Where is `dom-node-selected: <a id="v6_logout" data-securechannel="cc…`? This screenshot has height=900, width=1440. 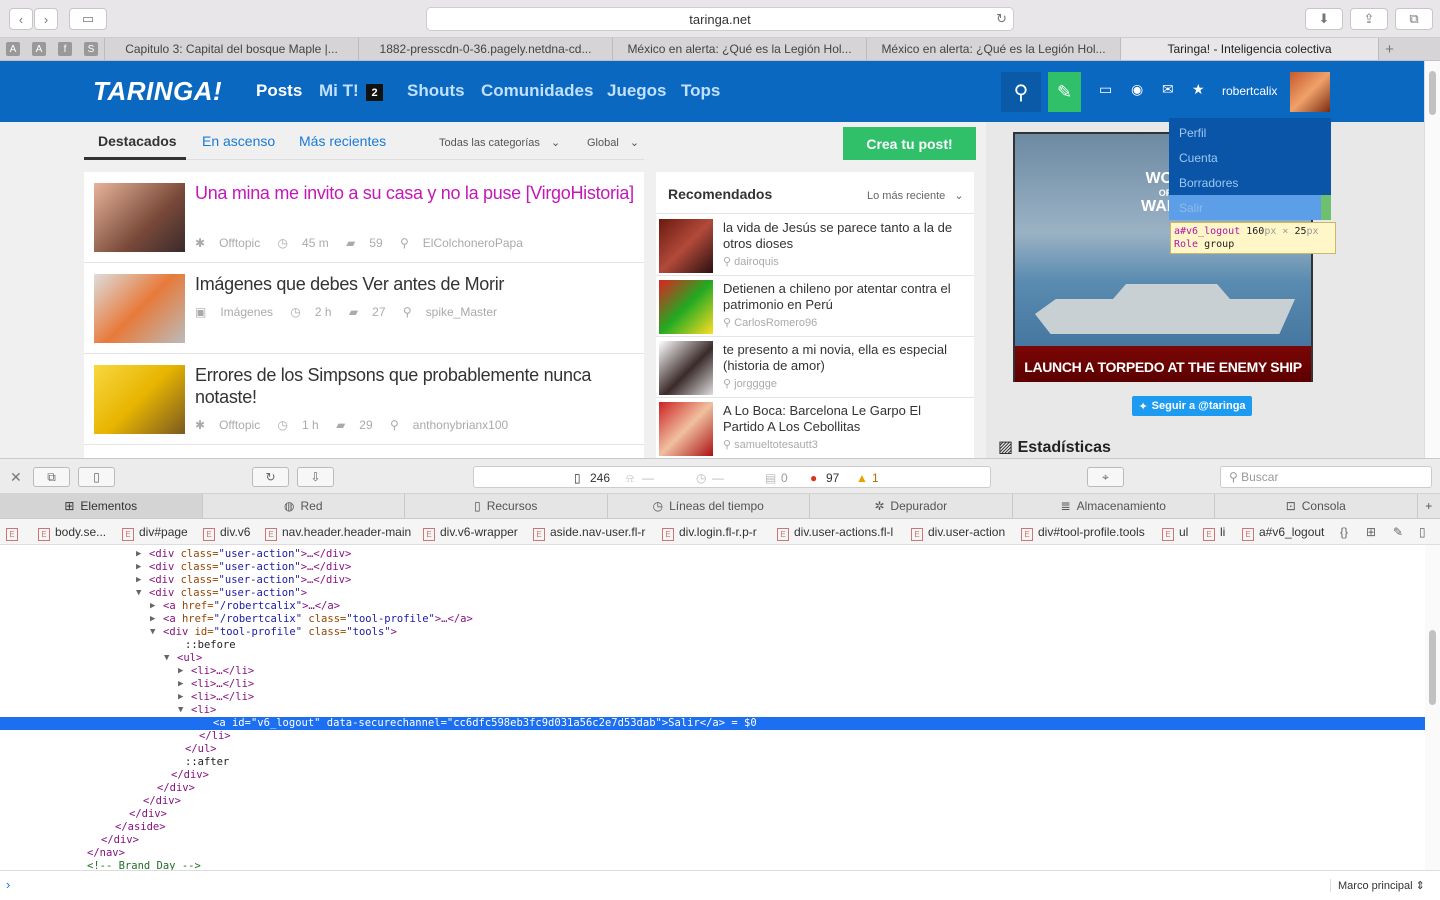
dom-node-selected: <a id="v6_logout" data-securechannel="cc… is located at coordinates (712, 723).